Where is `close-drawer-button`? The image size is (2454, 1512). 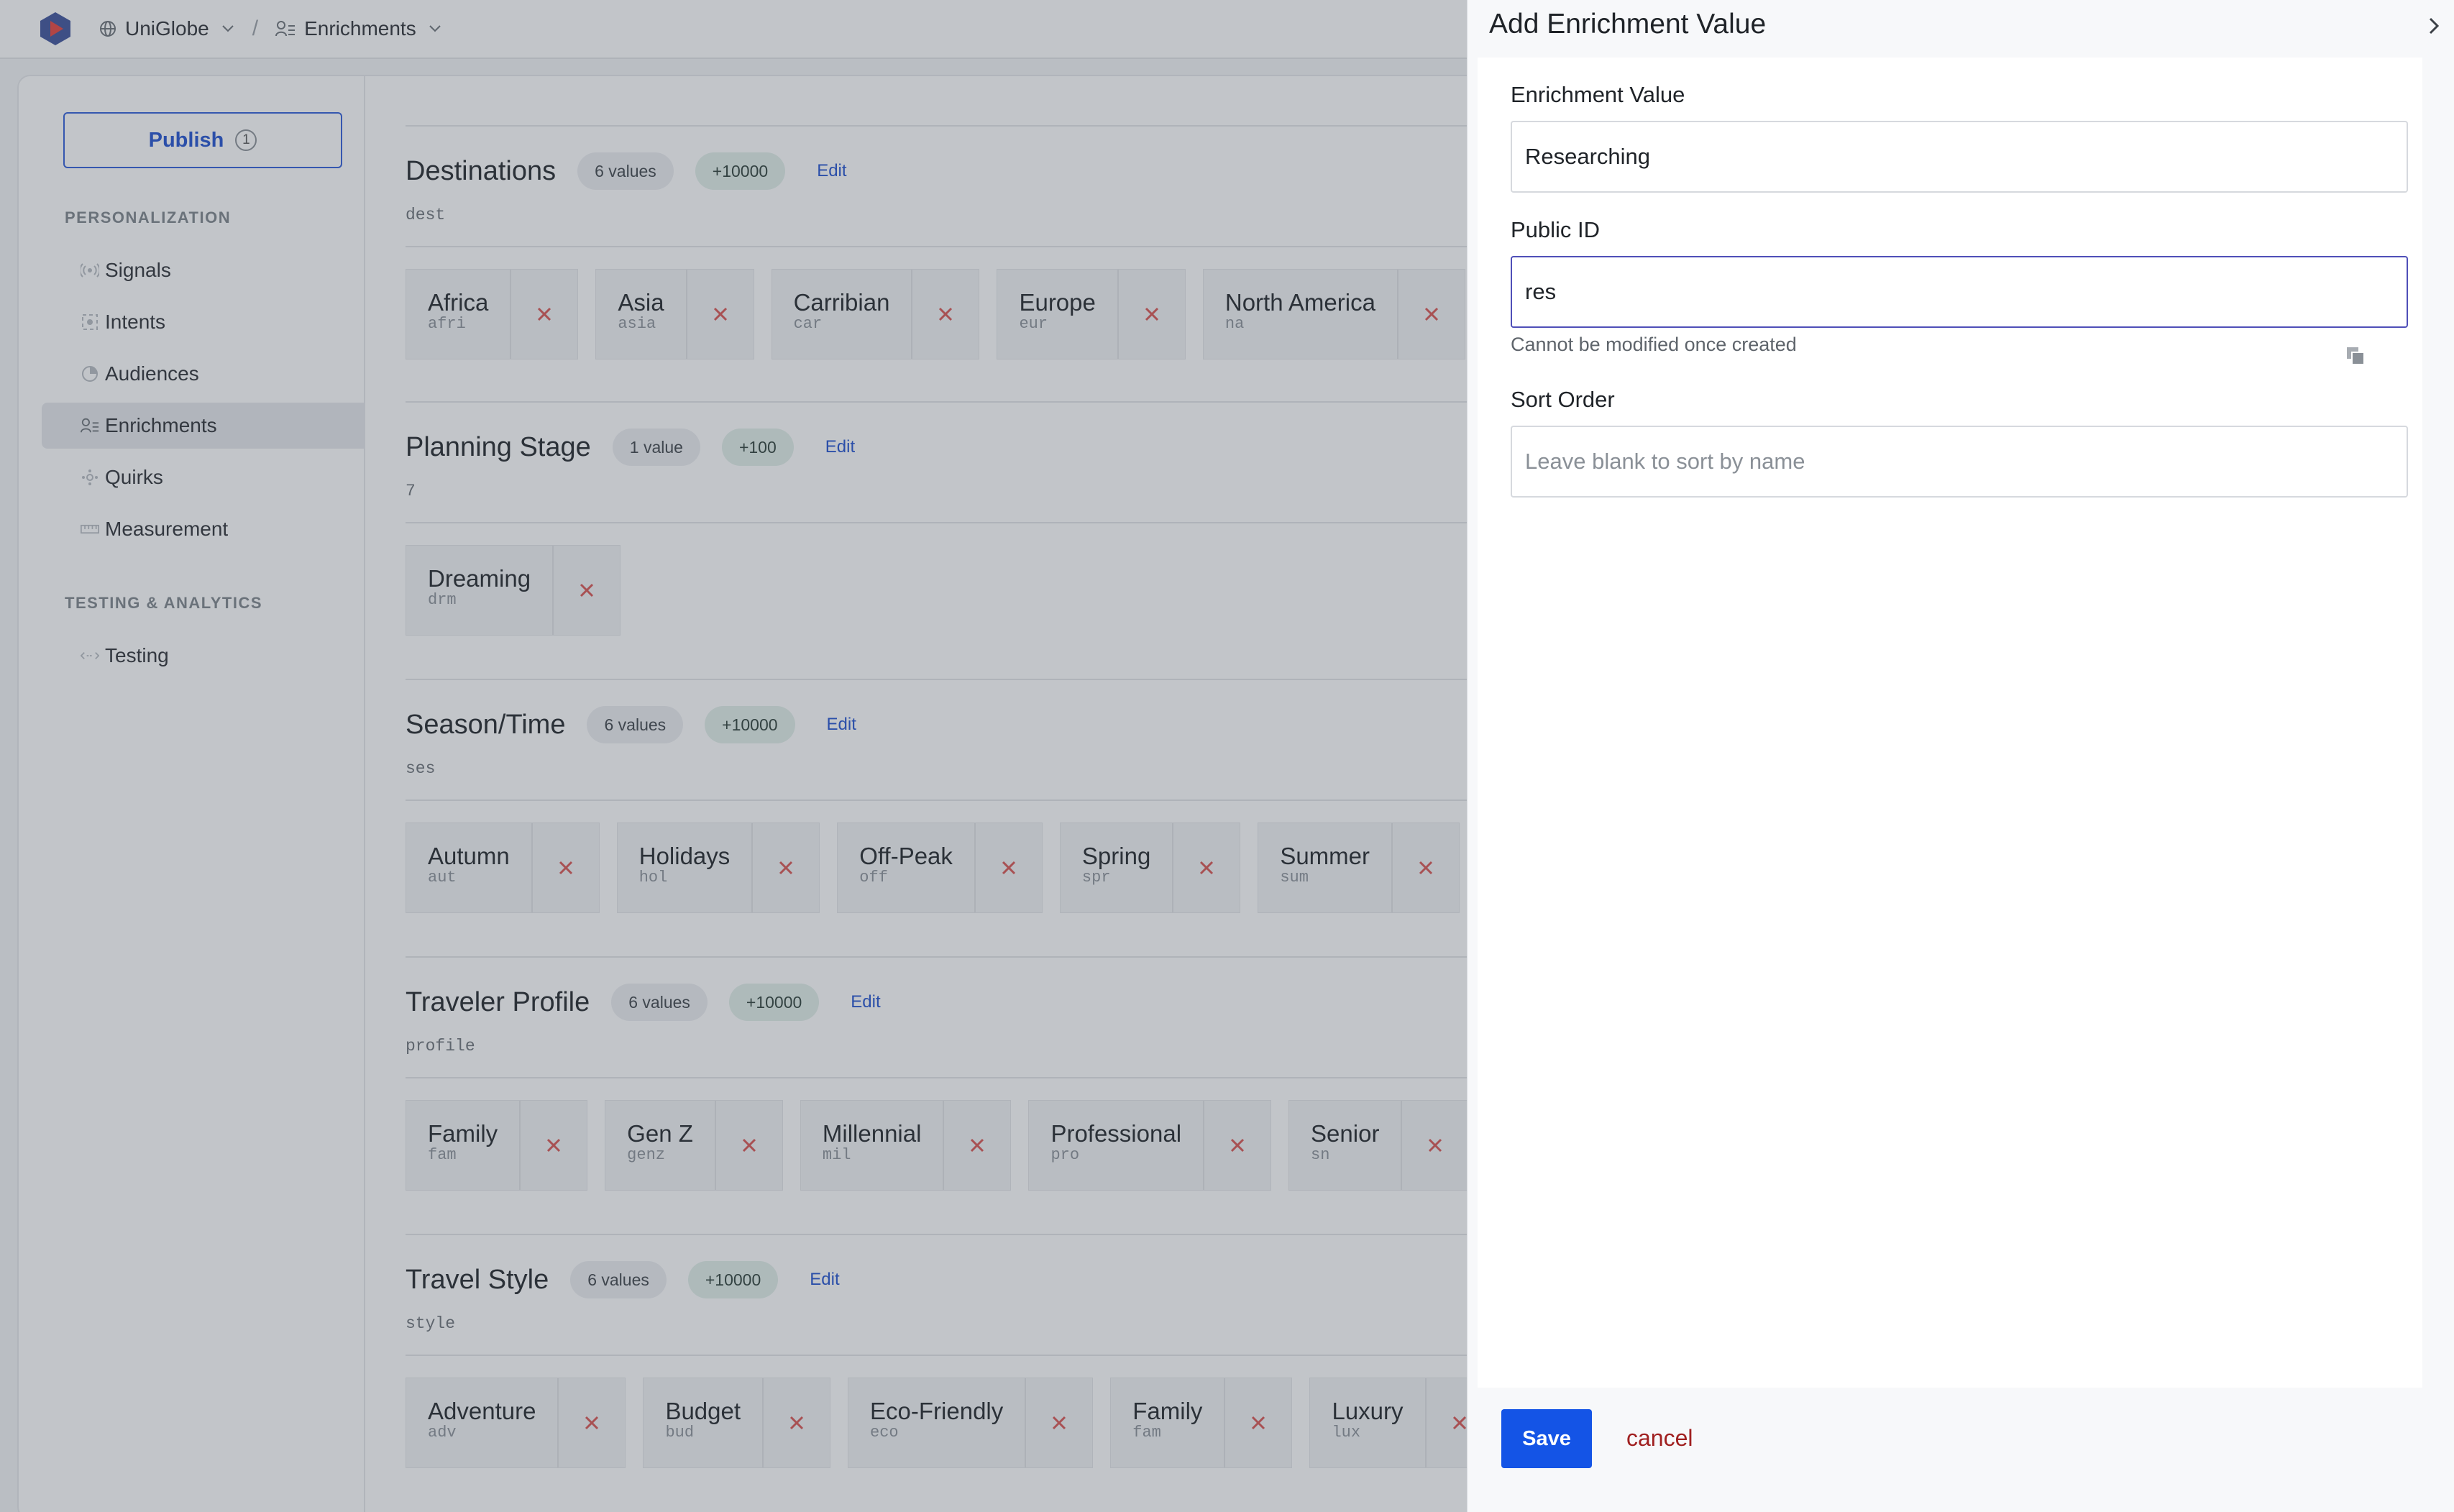 close-drawer-button is located at coordinates (2434, 26).